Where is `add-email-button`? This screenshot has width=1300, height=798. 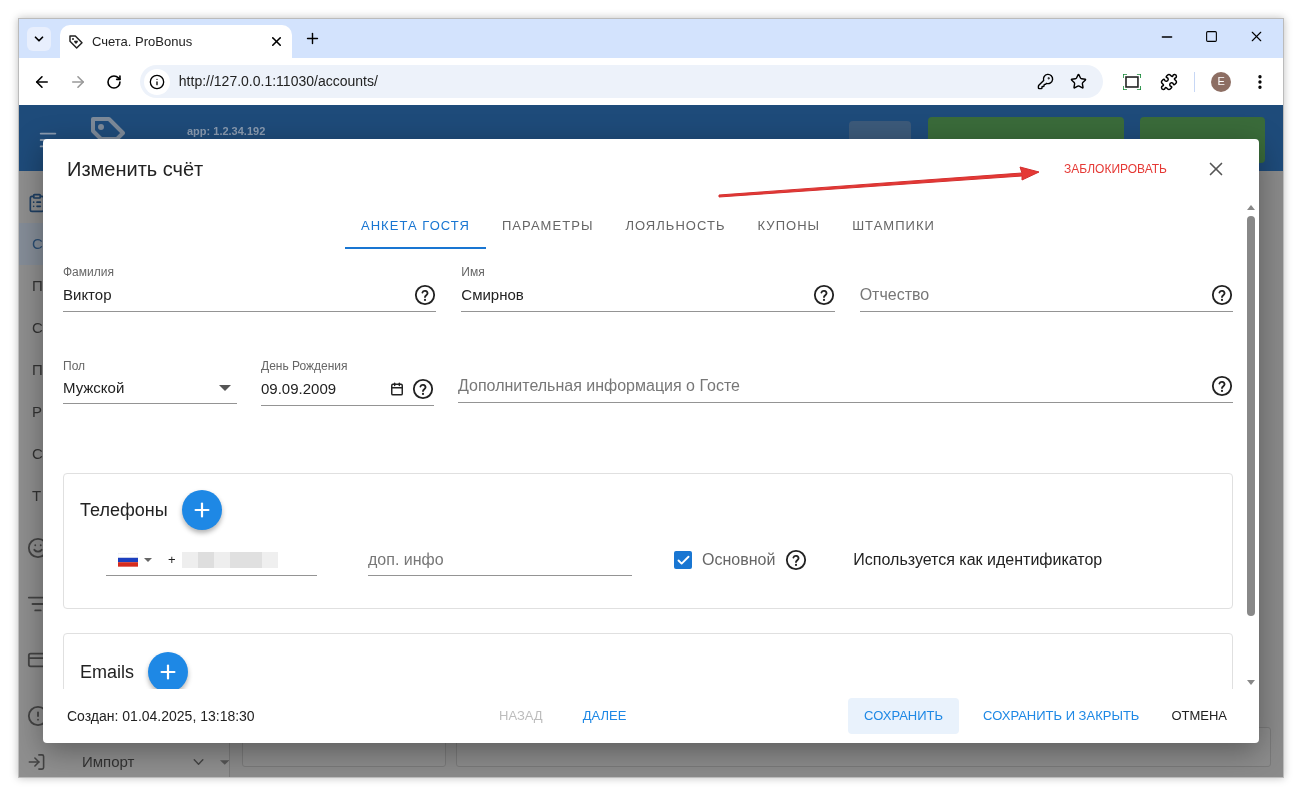
add-email-button is located at coordinates (168, 670).